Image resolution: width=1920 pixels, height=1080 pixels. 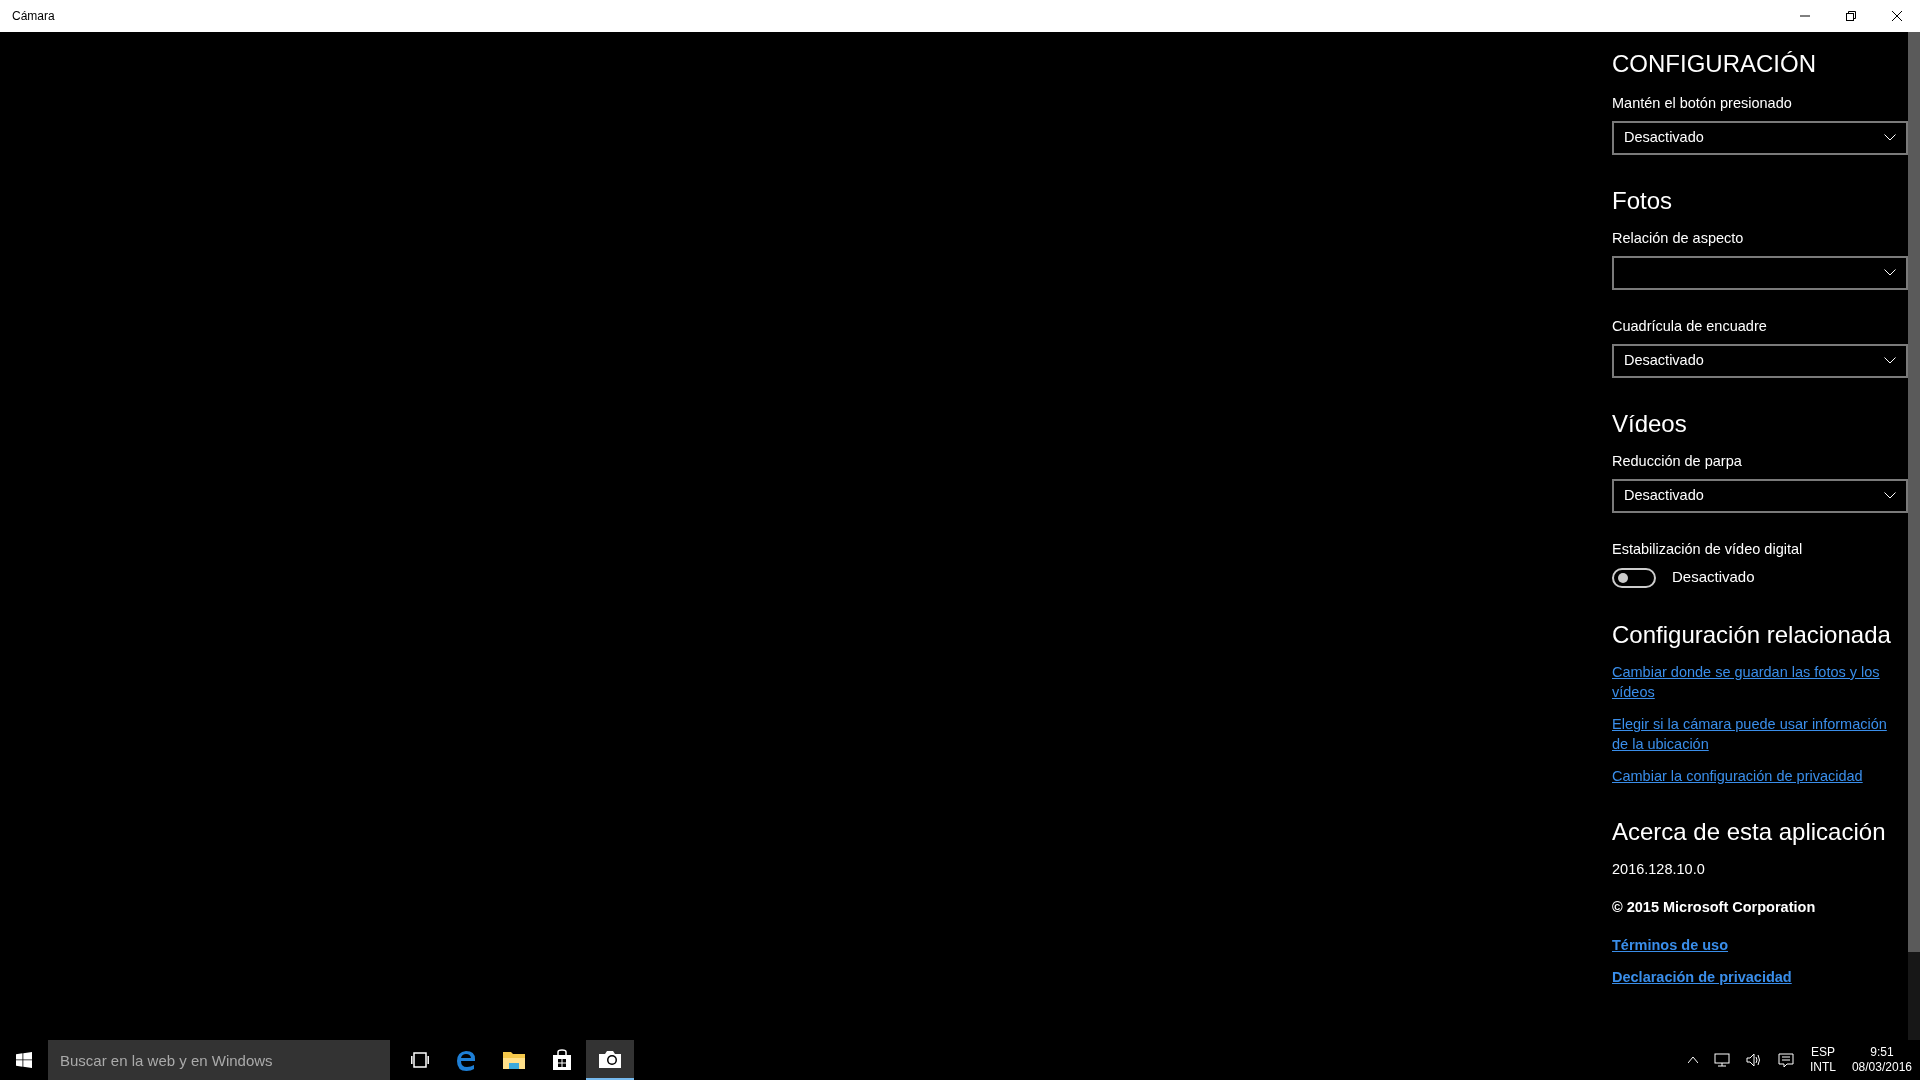 I want to click on chevron-up-icon, so click(x=1692, y=1060).